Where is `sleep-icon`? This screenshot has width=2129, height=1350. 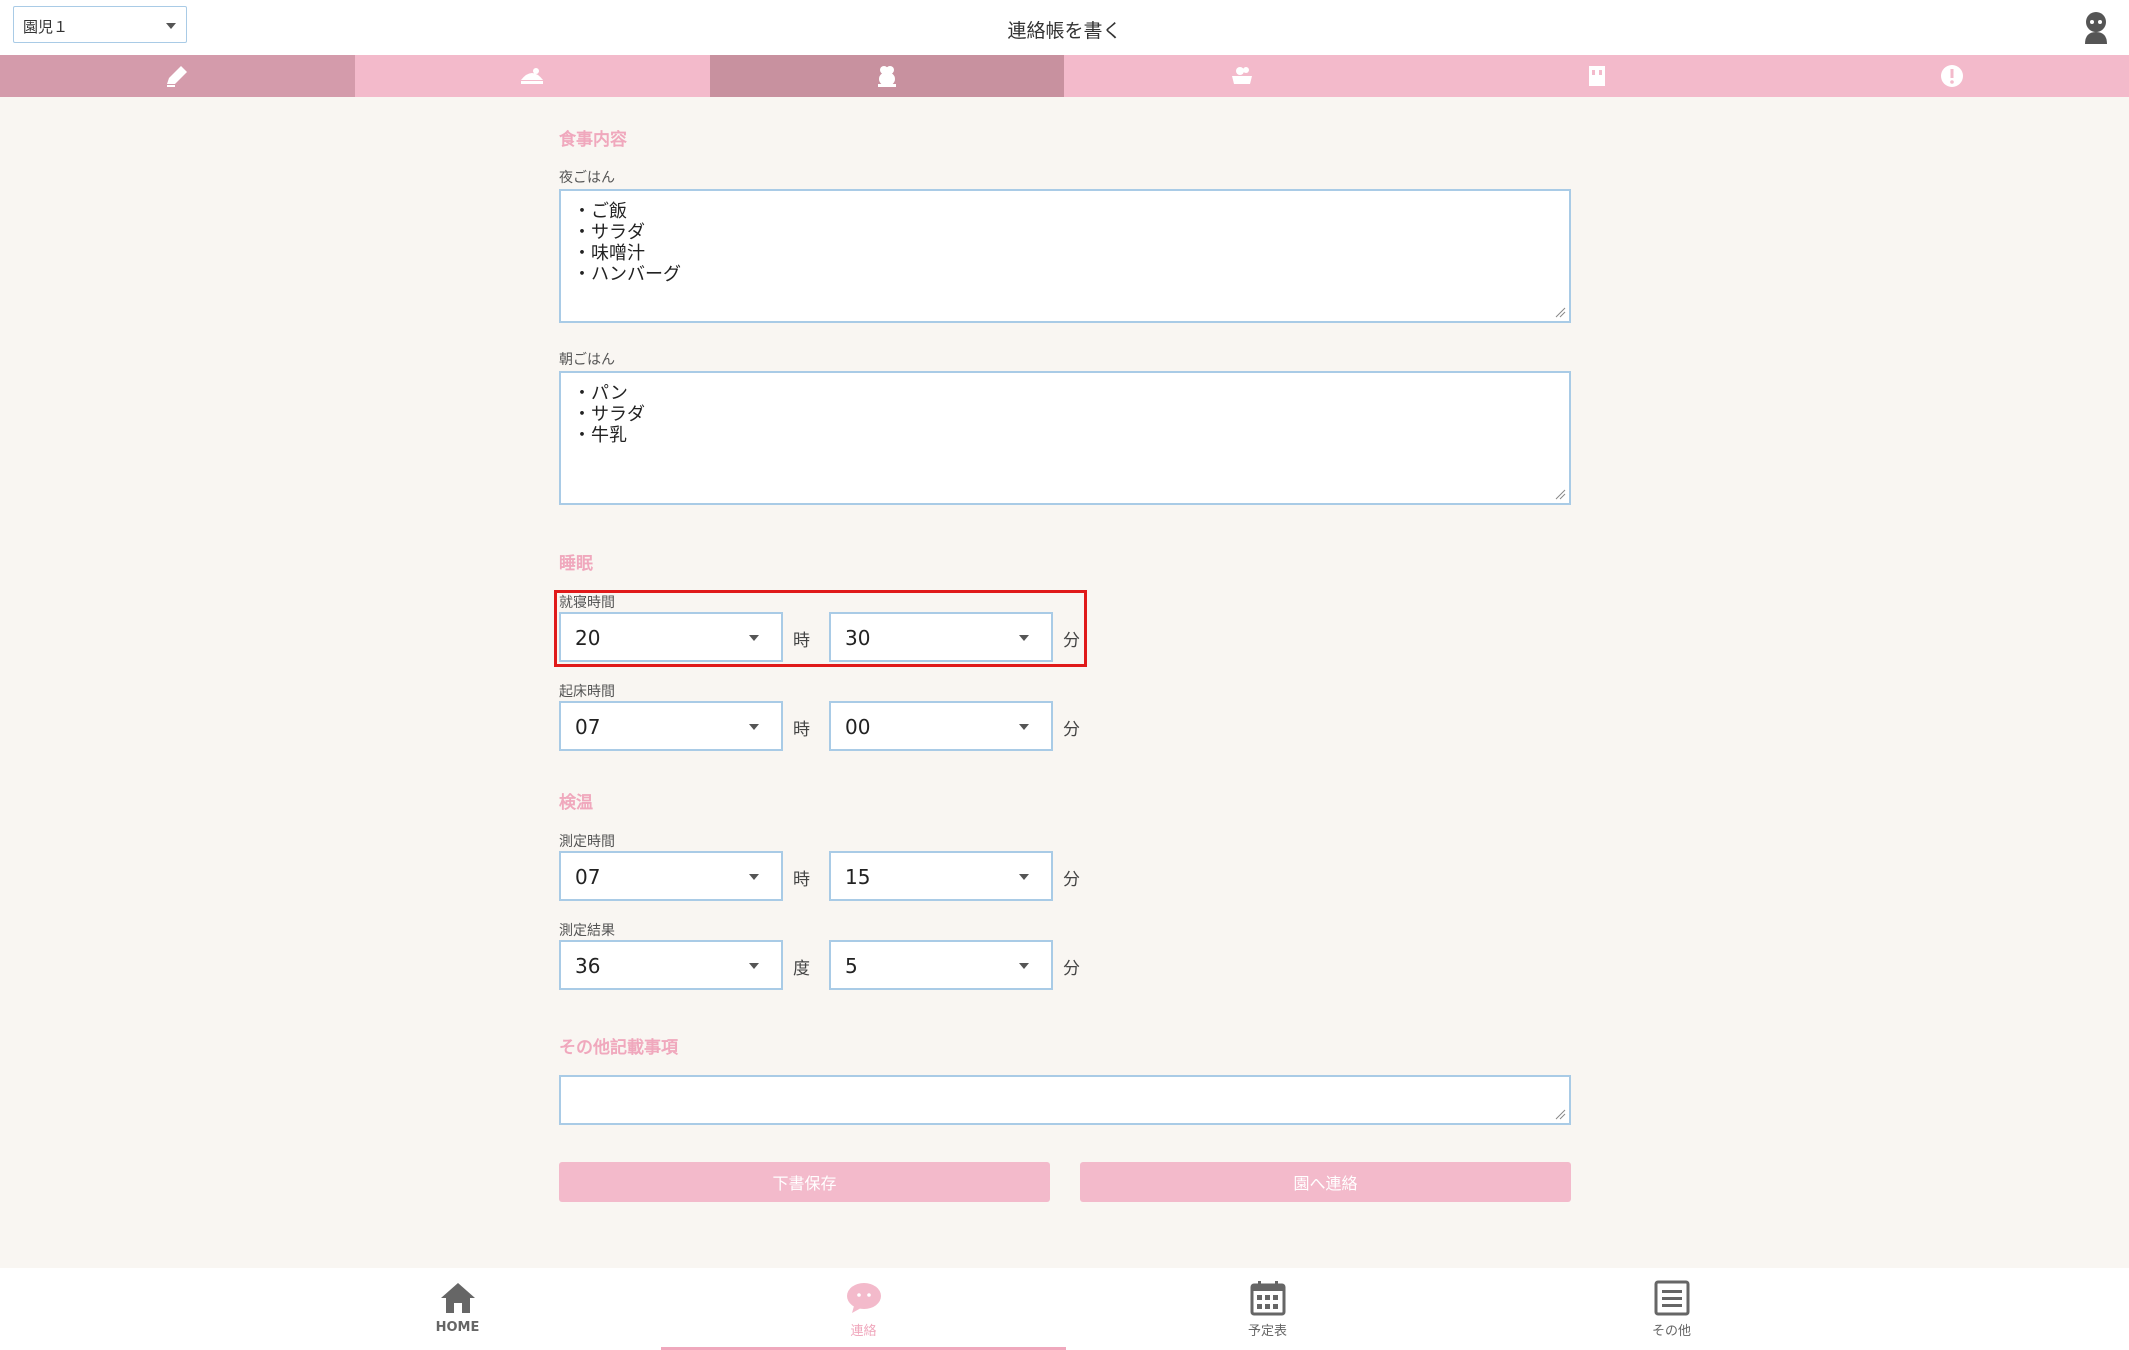 sleep-icon is located at coordinates (887, 76).